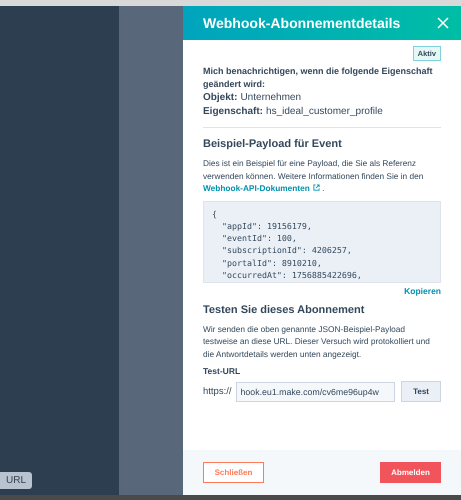 This screenshot has height=500, width=461. I want to click on copy-link: Kopieren, so click(422, 291).